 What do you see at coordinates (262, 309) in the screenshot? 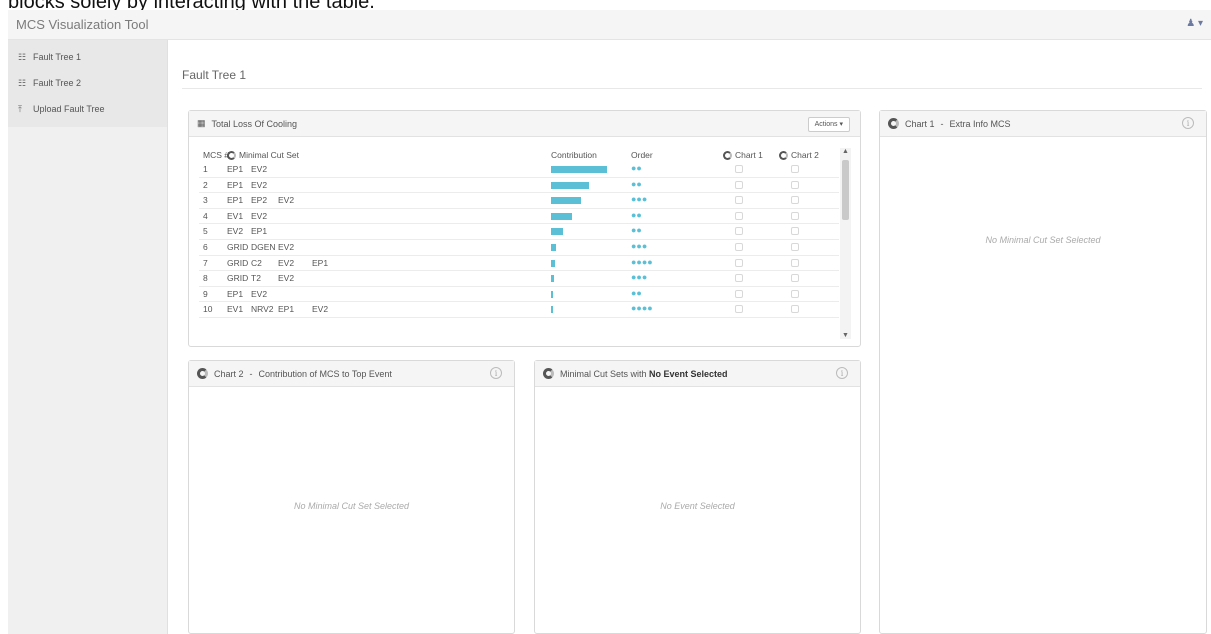
I see `event-label: NRV2` at bounding box center [262, 309].